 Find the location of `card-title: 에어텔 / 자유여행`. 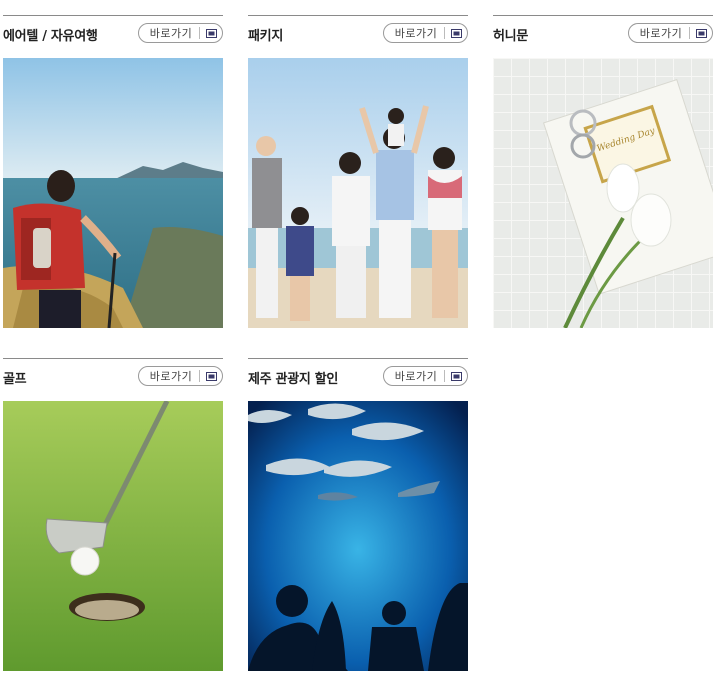

card-title: 에어텔 / 자유여행 is located at coordinates (50, 36).